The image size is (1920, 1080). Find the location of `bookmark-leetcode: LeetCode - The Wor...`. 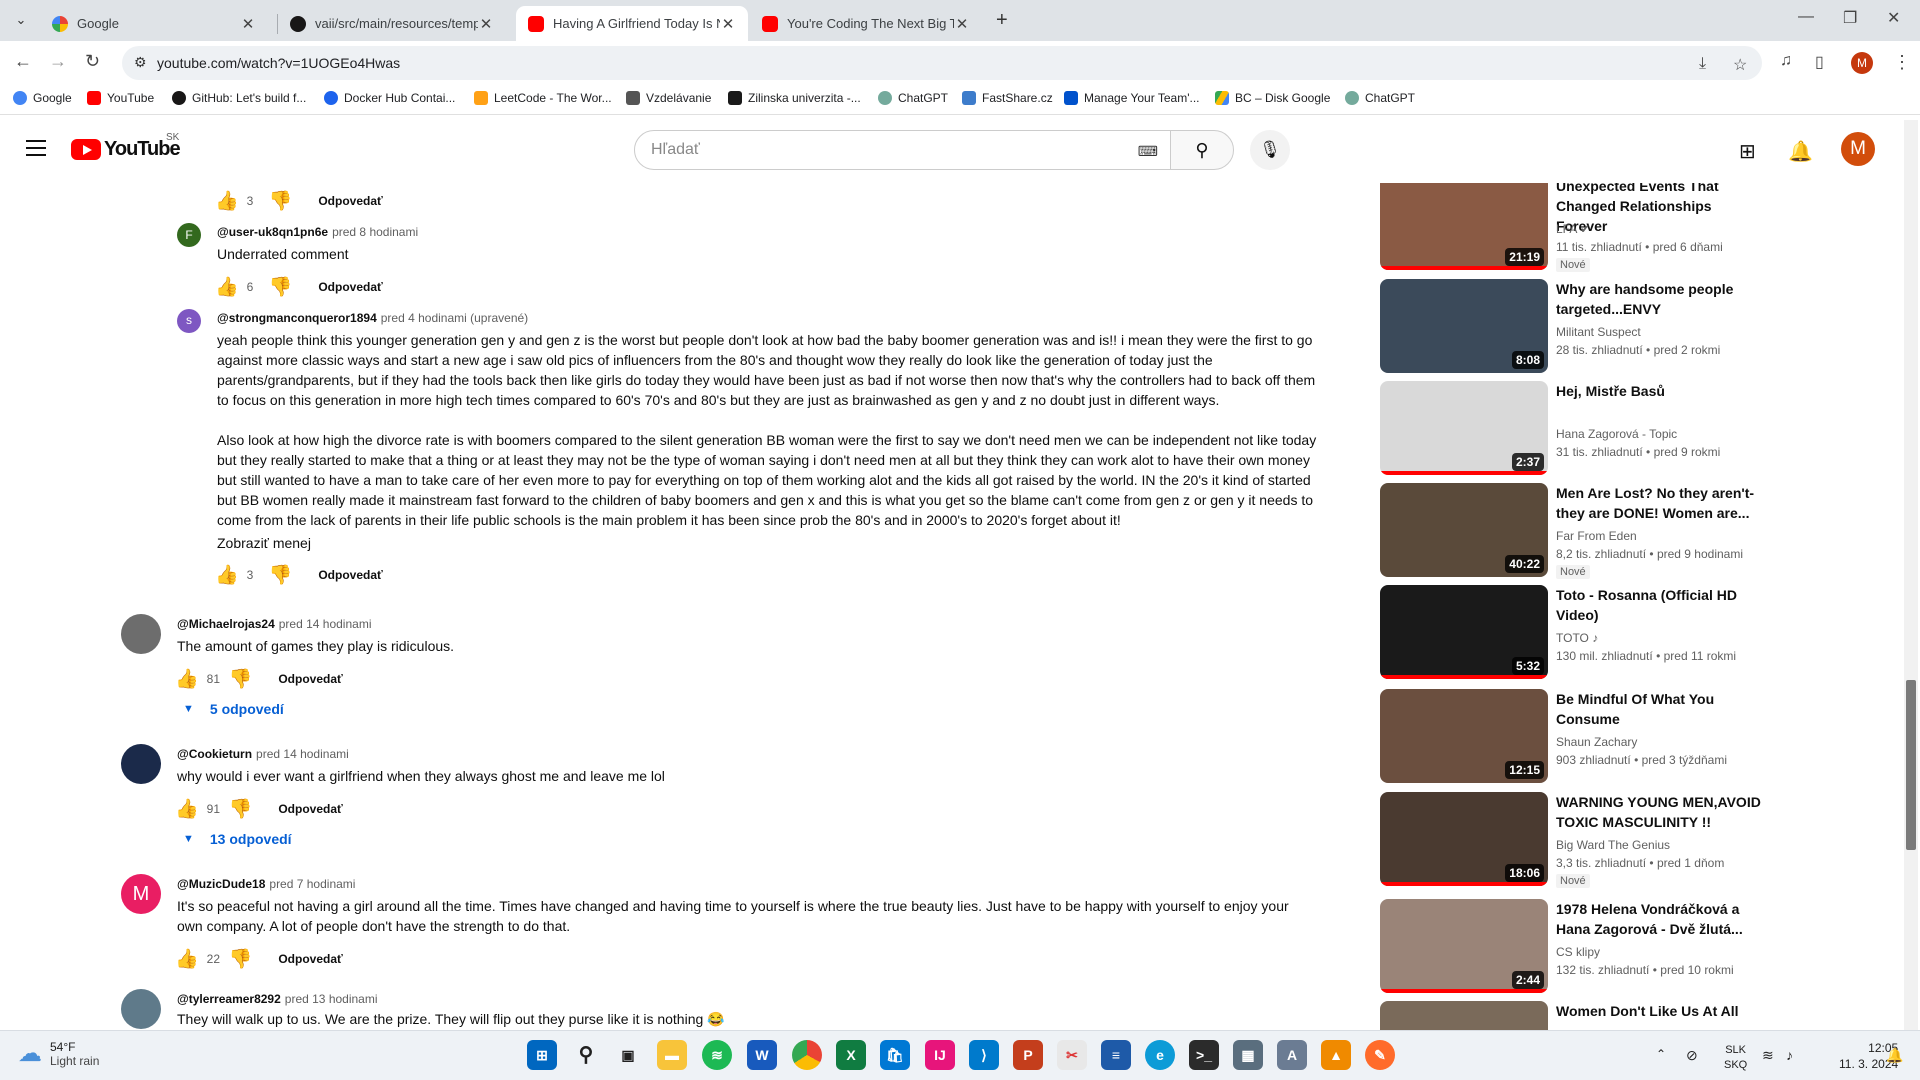

bookmark-leetcode: LeetCode - The Wor... is located at coordinates (543, 98).